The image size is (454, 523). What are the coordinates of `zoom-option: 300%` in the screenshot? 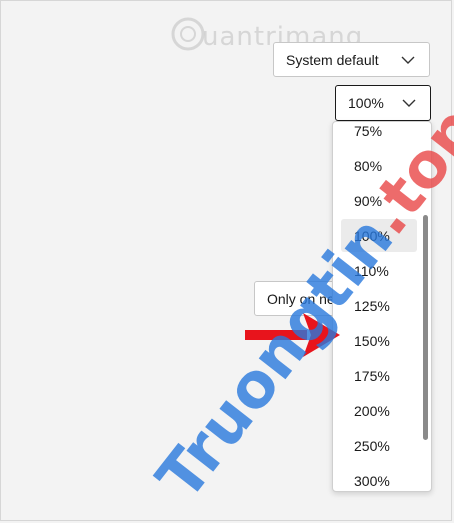 It's located at (379, 477).